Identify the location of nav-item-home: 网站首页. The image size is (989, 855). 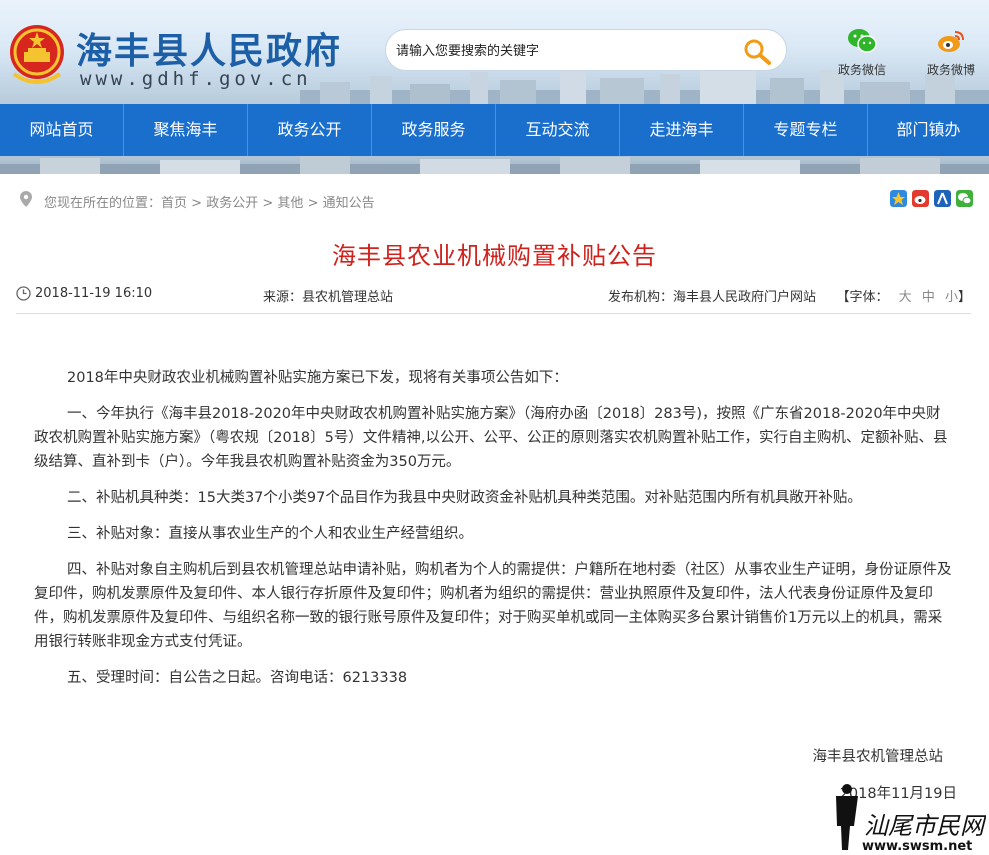
(62, 130).